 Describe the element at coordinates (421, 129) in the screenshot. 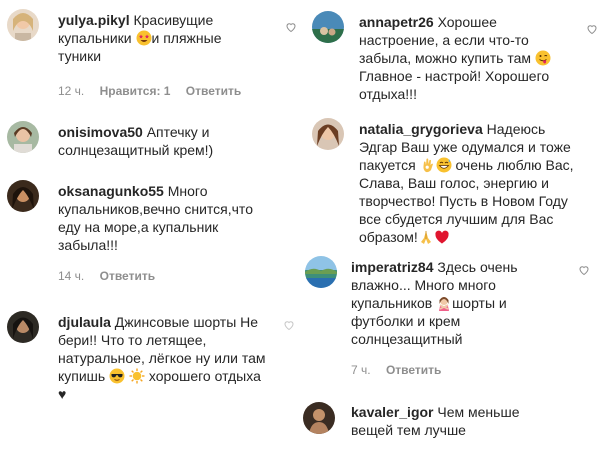

I see `comment-username: natalia_grygorieva` at that location.